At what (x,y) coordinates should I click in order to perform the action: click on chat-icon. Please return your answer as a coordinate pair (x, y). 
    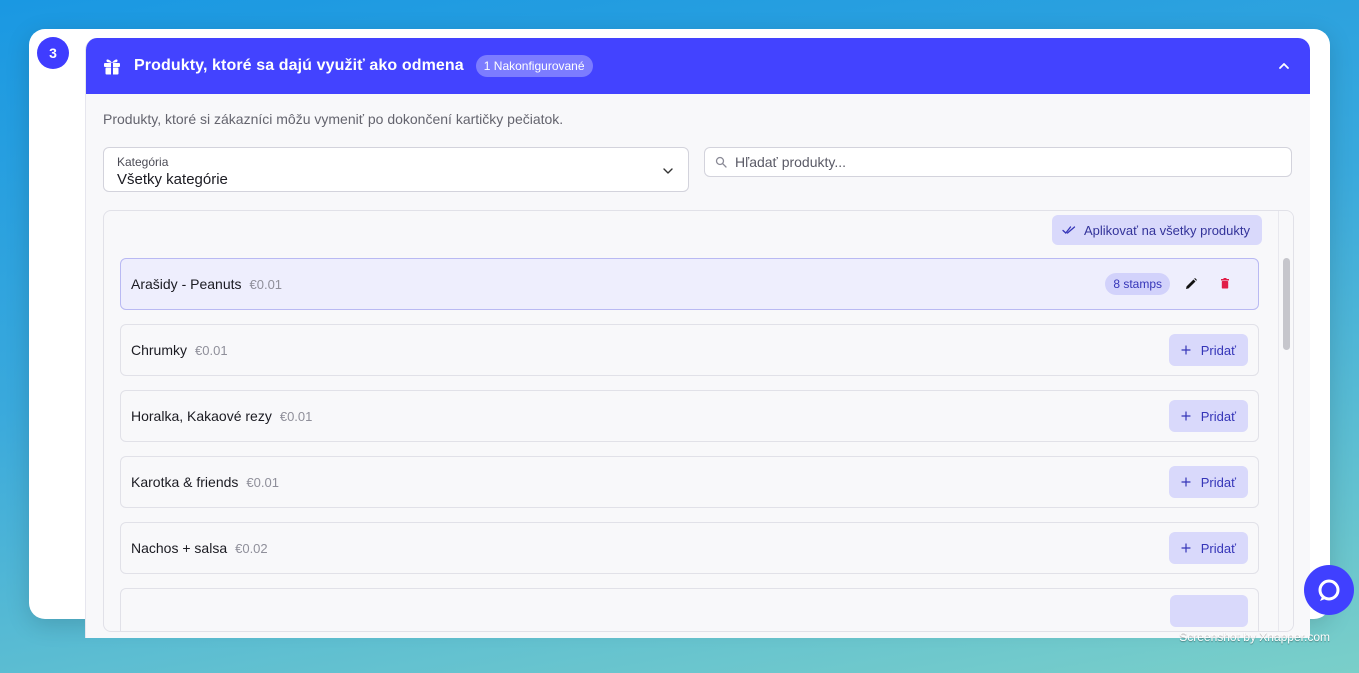
    Looking at the image, I should click on (1329, 590).